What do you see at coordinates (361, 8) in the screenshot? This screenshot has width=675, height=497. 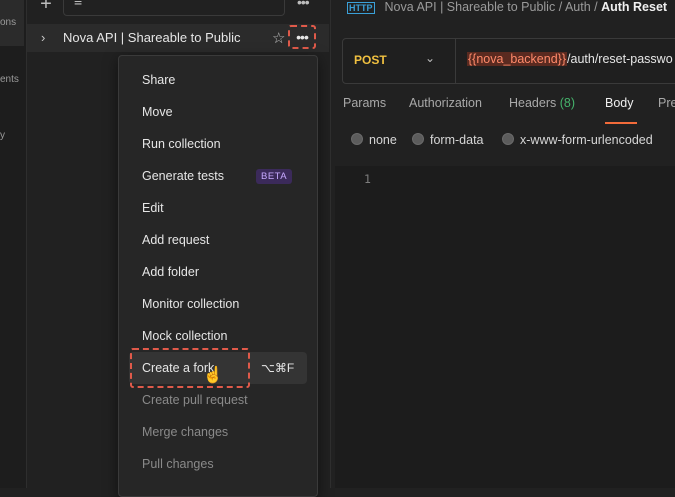 I see `http-icon: HTTP` at bounding box center [361, 8].